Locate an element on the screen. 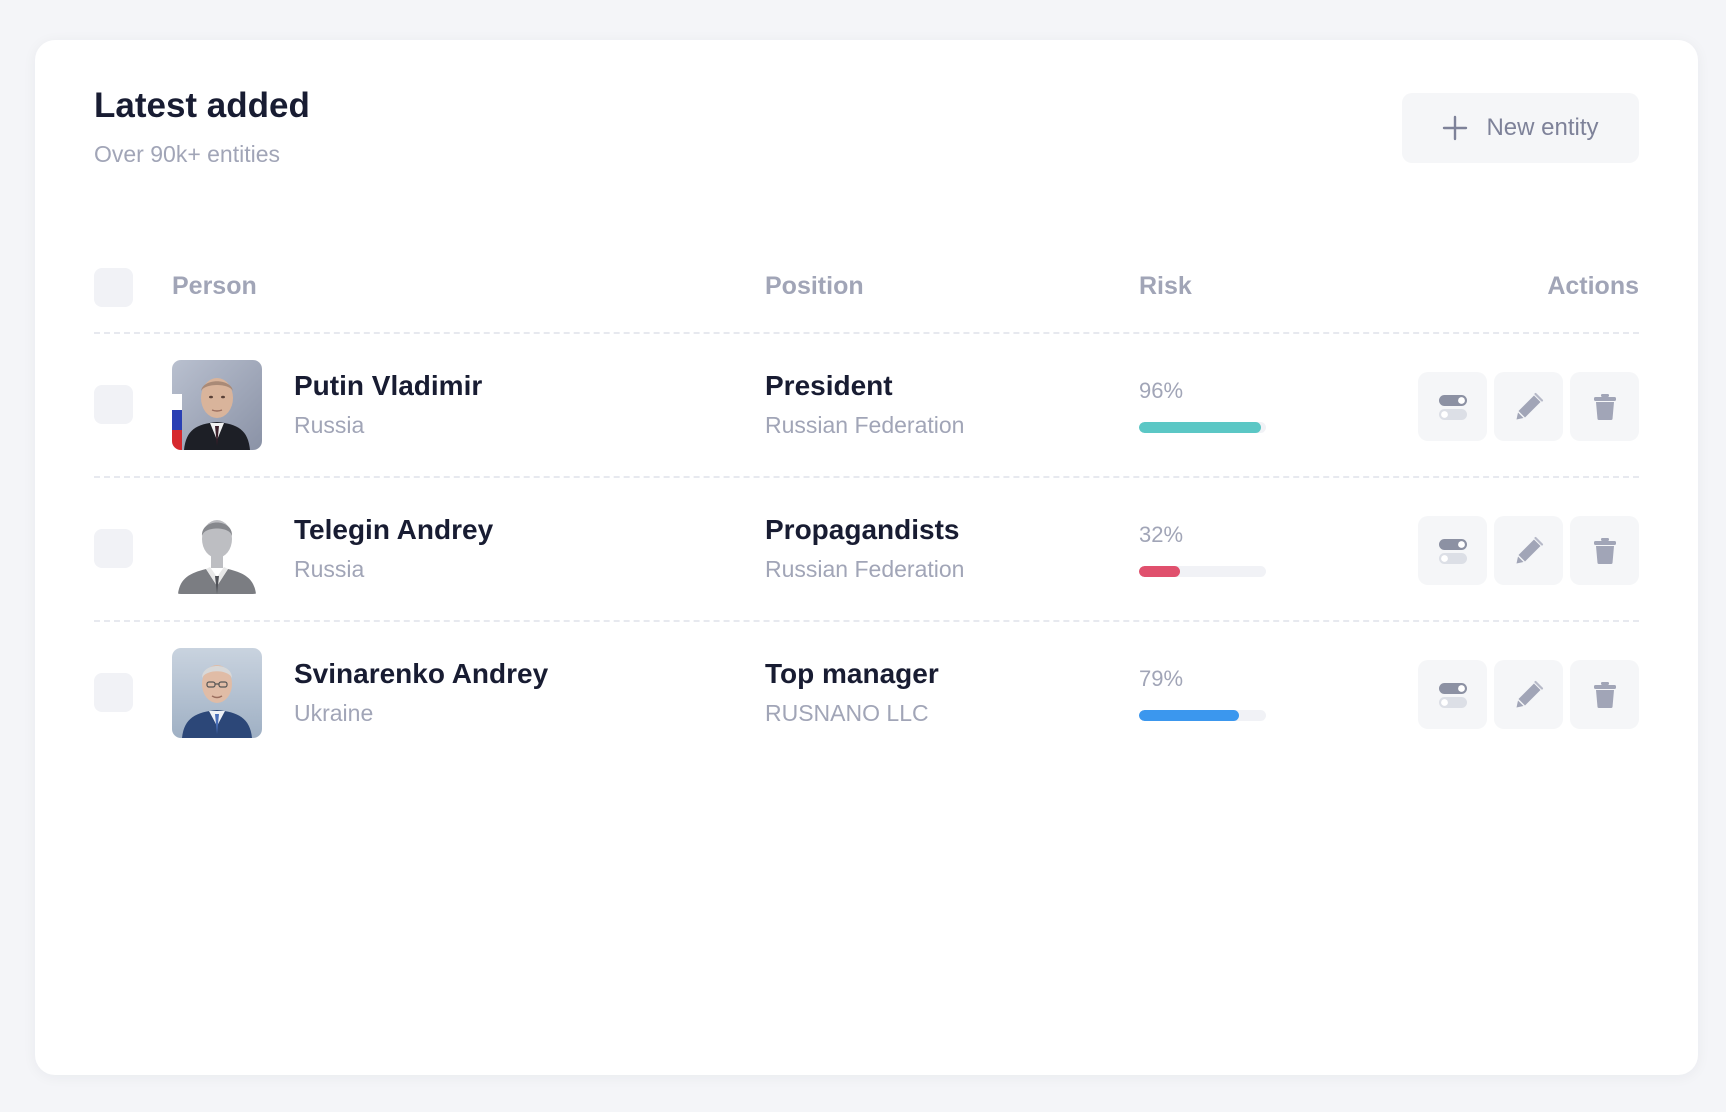  new-entity-button: New entity is located at coordinates (1520, 128).